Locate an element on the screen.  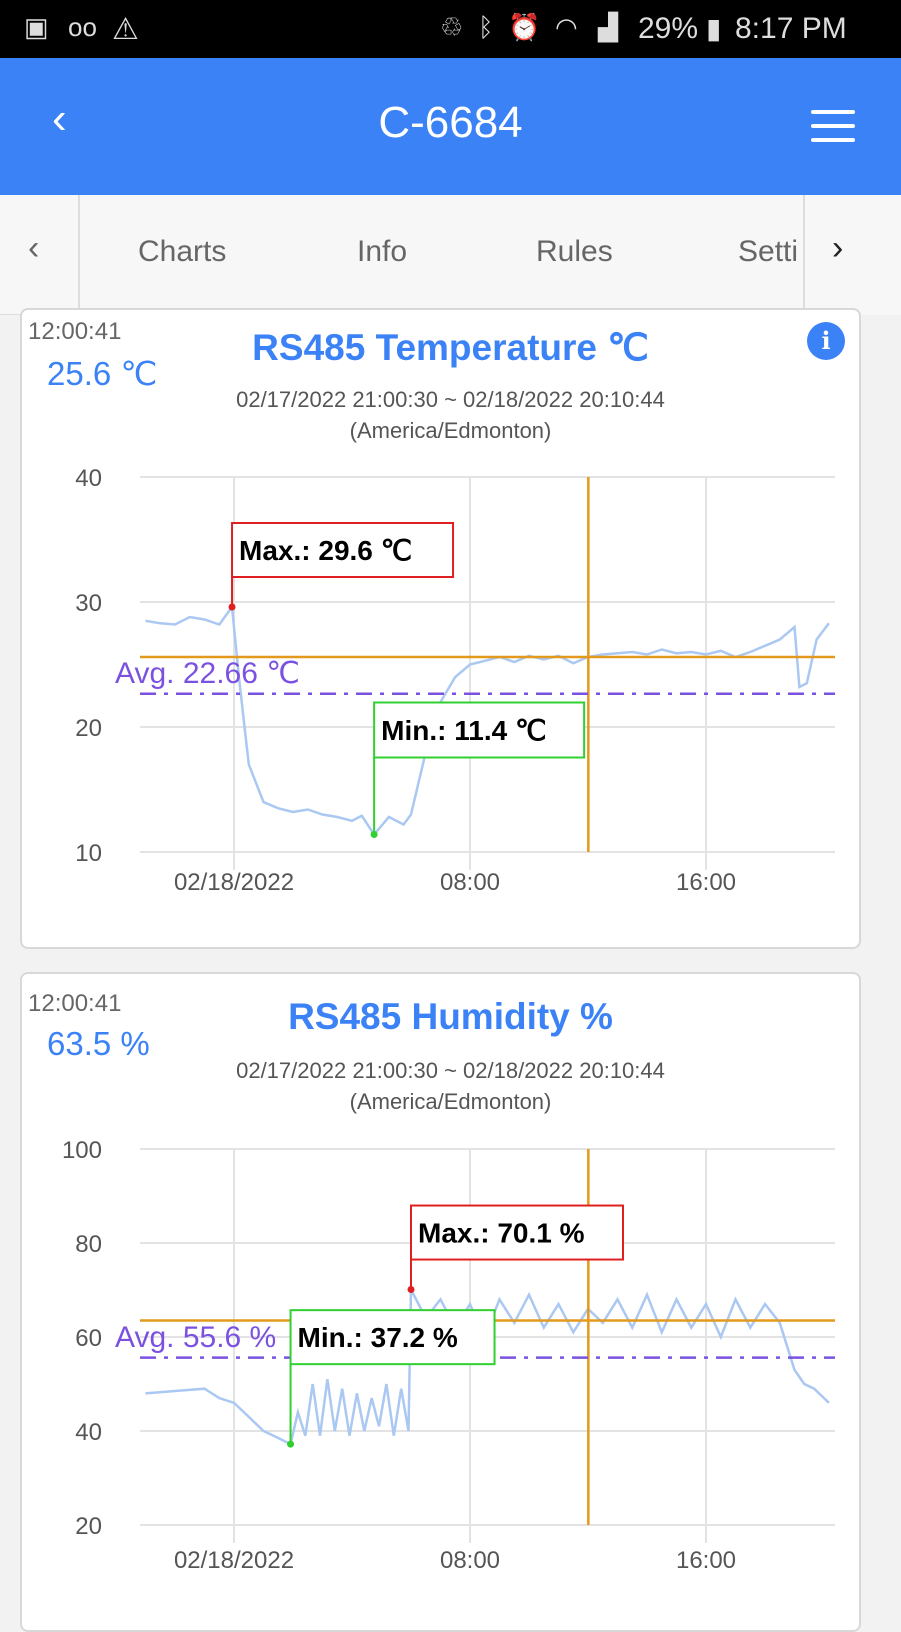
y-tick-label: 40 is located at coordinates (88, 1432).